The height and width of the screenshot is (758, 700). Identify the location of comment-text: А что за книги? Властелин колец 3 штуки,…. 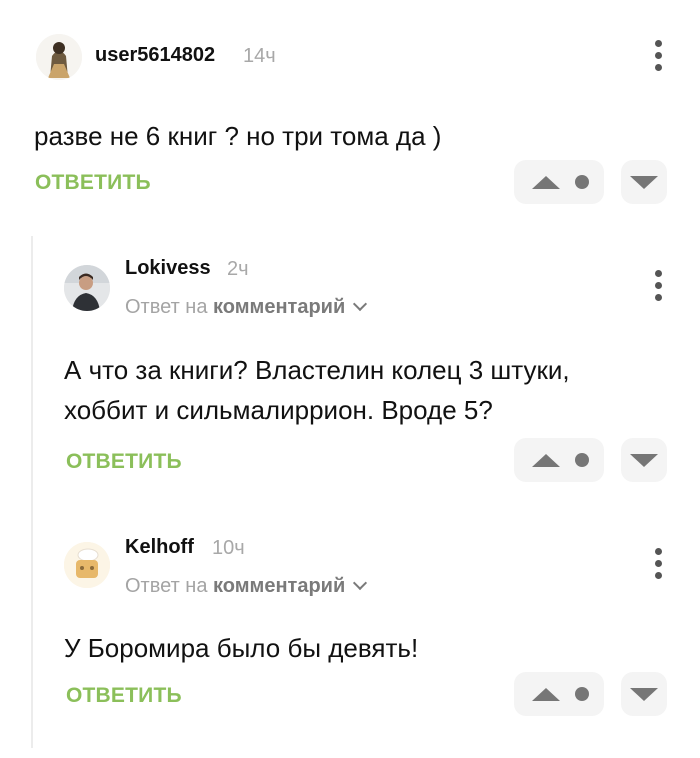
(317, 390).